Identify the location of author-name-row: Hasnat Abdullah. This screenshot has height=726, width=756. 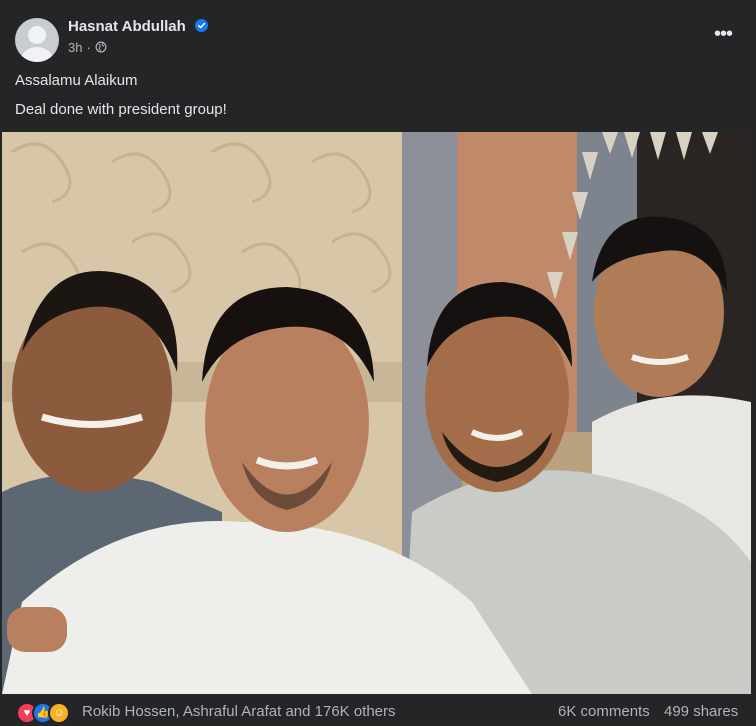
(138, 26).